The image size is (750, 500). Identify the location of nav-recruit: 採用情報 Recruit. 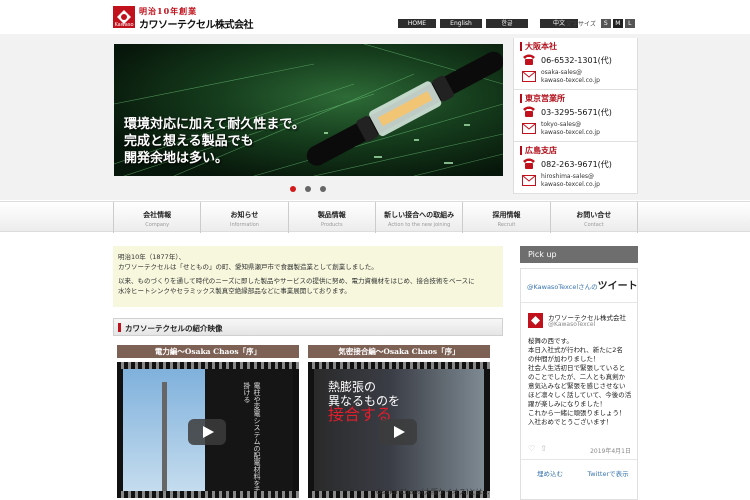
(505, 217).